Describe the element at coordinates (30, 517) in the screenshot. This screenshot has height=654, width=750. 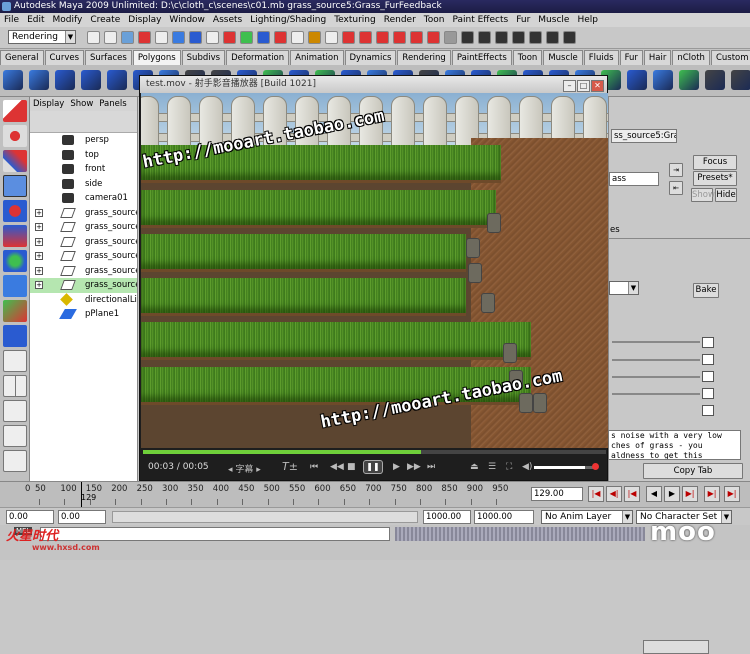
I see `anim-start-field: 0.00` at that location.